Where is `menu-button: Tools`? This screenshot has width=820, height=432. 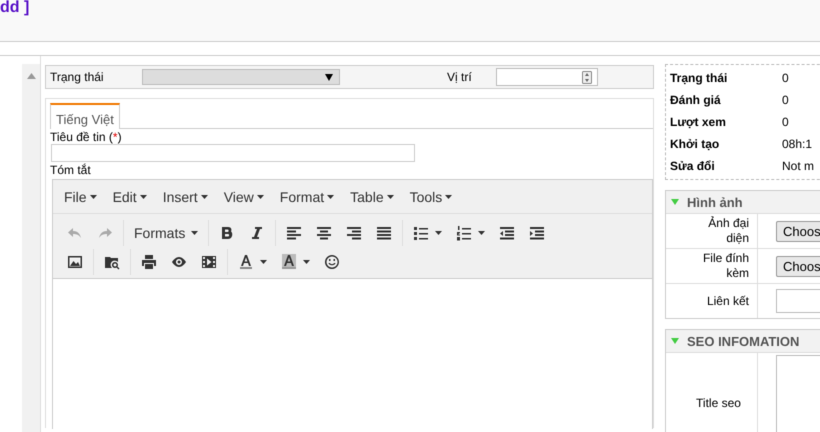
menu-button: Tools is located at coordinates (431, 196).